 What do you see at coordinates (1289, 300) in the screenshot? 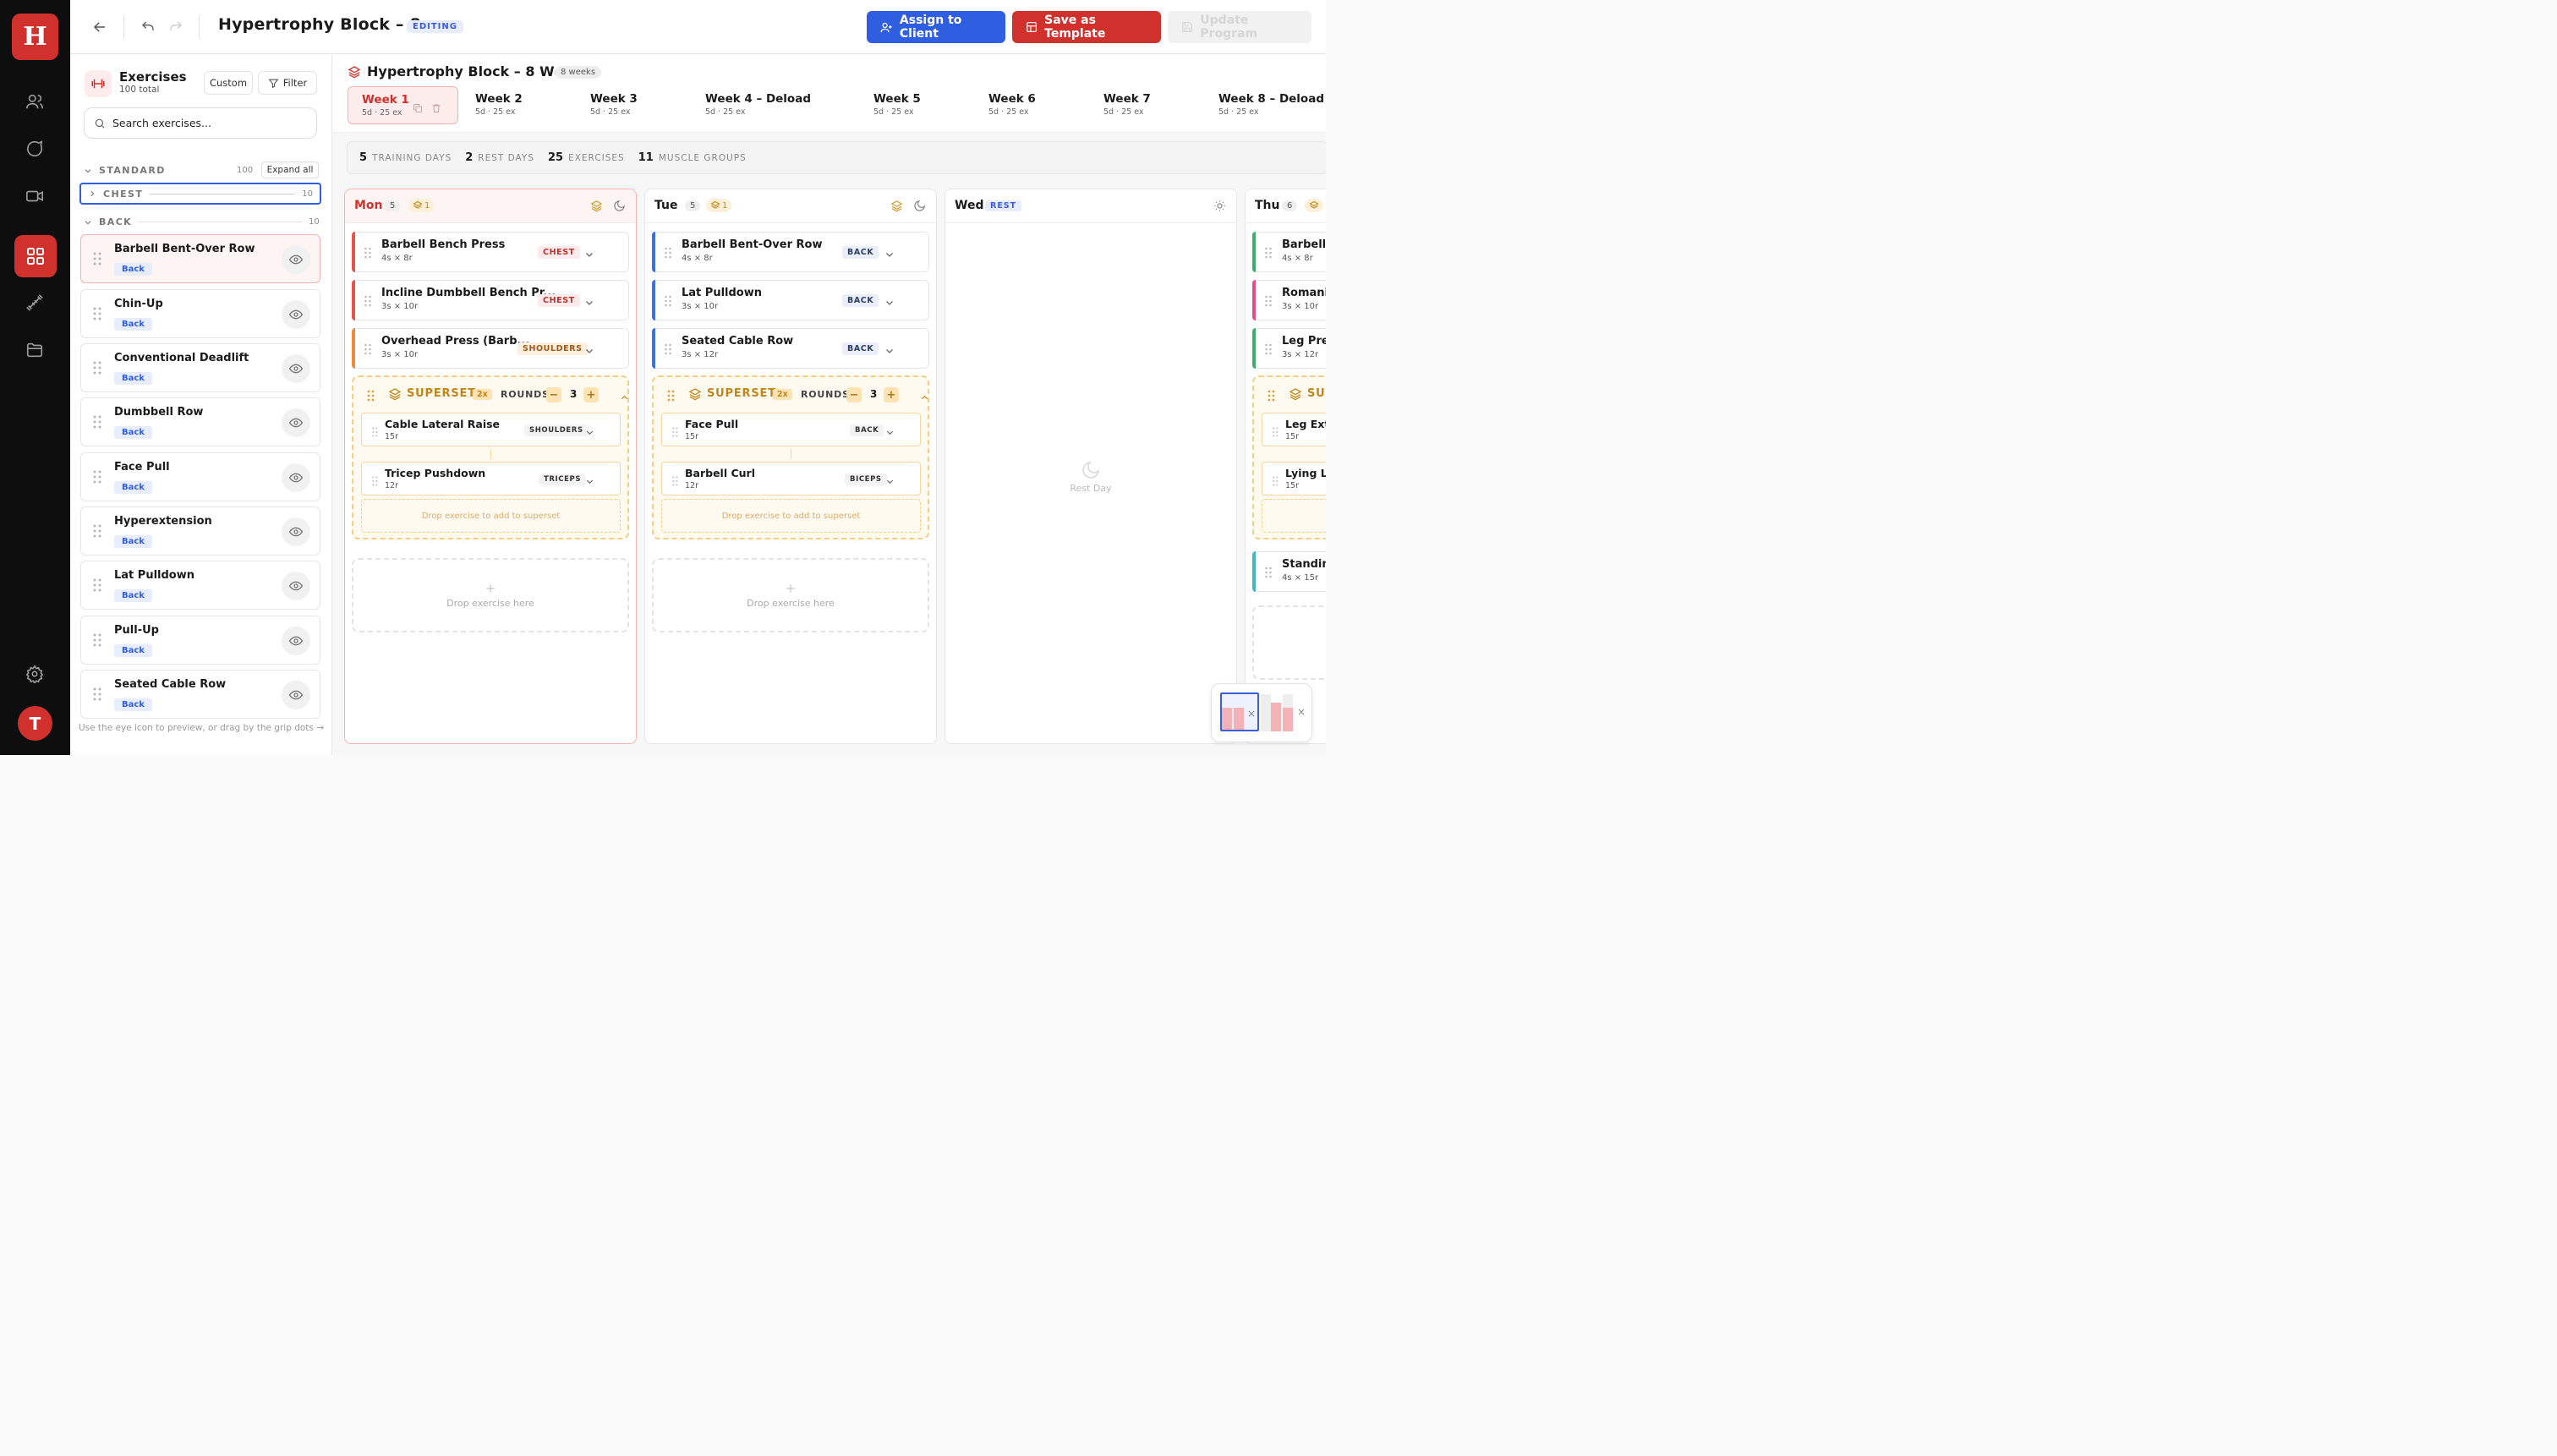
I see `exercise-card: Romanic 3s × 10r` at bounding box center [1289, 300].